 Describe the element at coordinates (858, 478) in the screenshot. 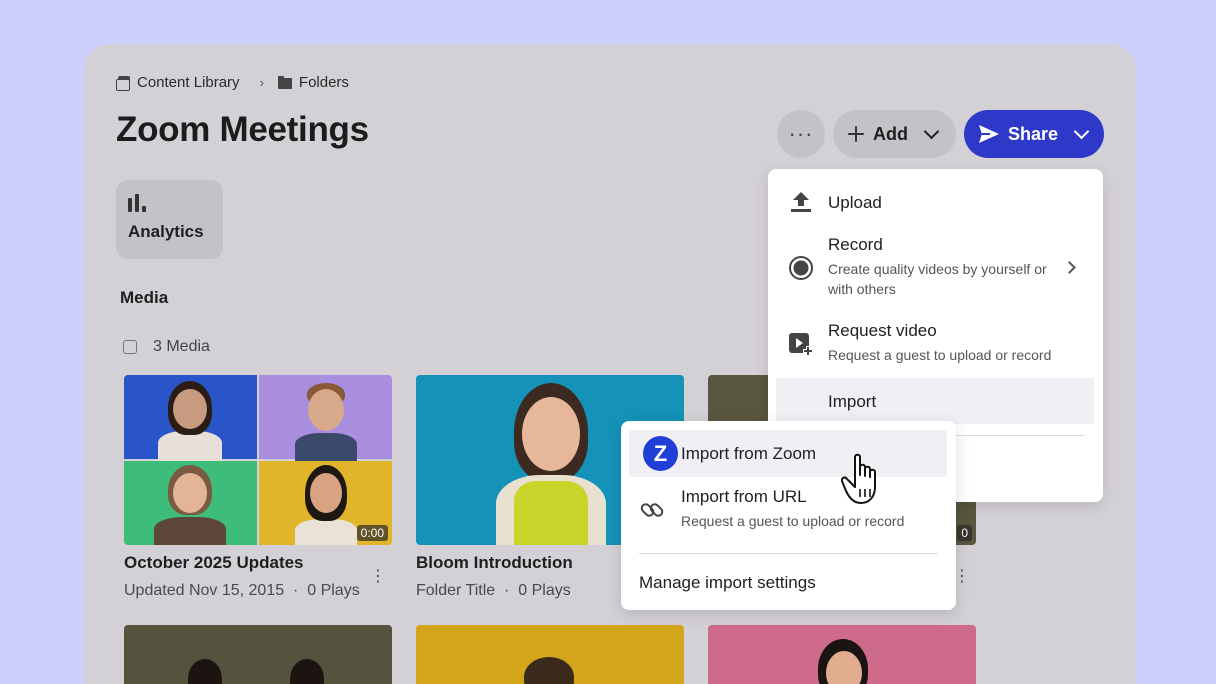

I see `hand-cursor-icon` at that location.